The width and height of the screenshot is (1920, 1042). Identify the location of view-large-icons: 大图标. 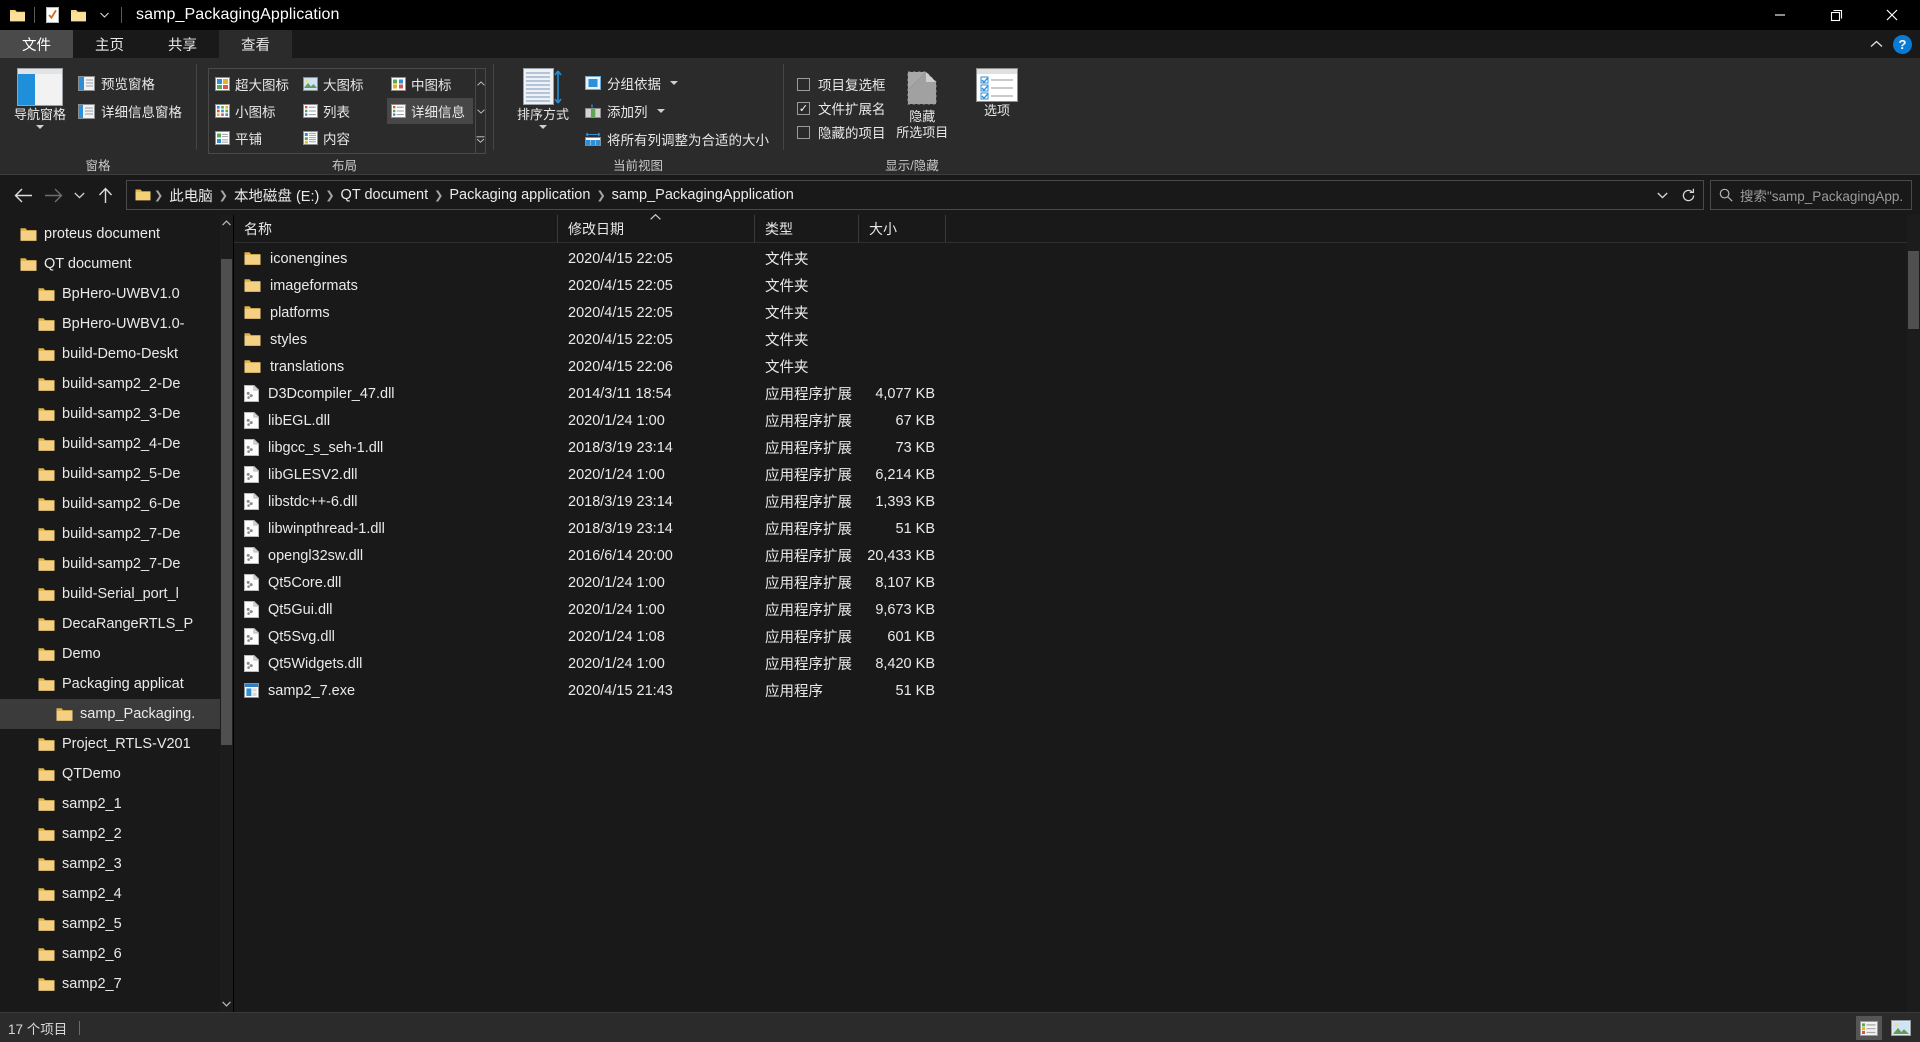
(342, 84).